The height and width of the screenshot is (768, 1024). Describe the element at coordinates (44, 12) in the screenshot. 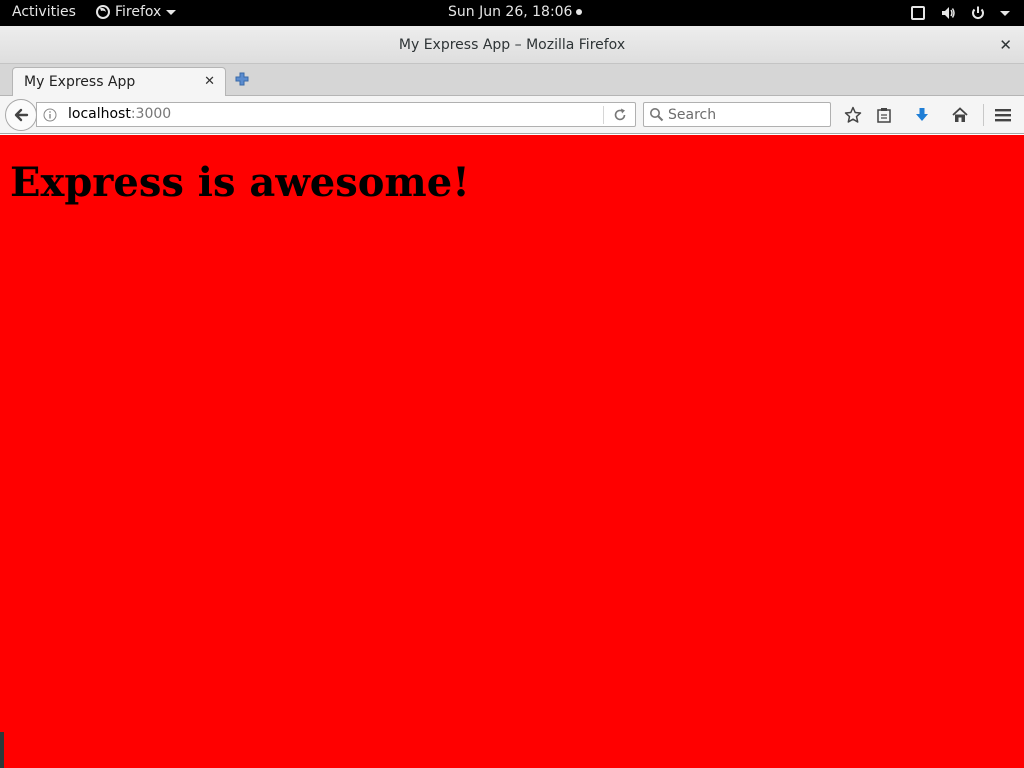

I see `activities-button: Activities` at that location.